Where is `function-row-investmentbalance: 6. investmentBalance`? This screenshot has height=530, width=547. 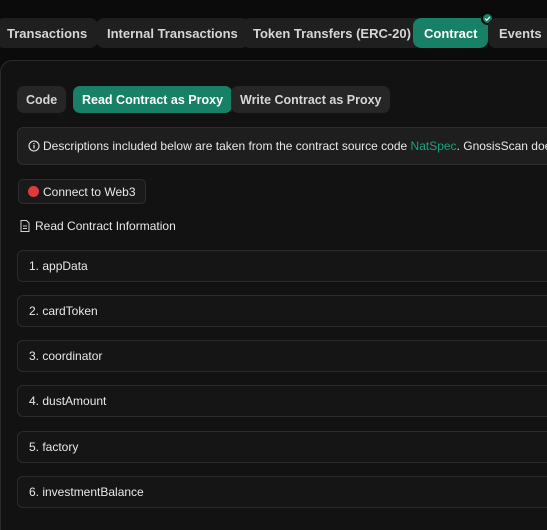 function-row-investmentbalance: 6. investmentBalance is located at coordinates (282, 492).